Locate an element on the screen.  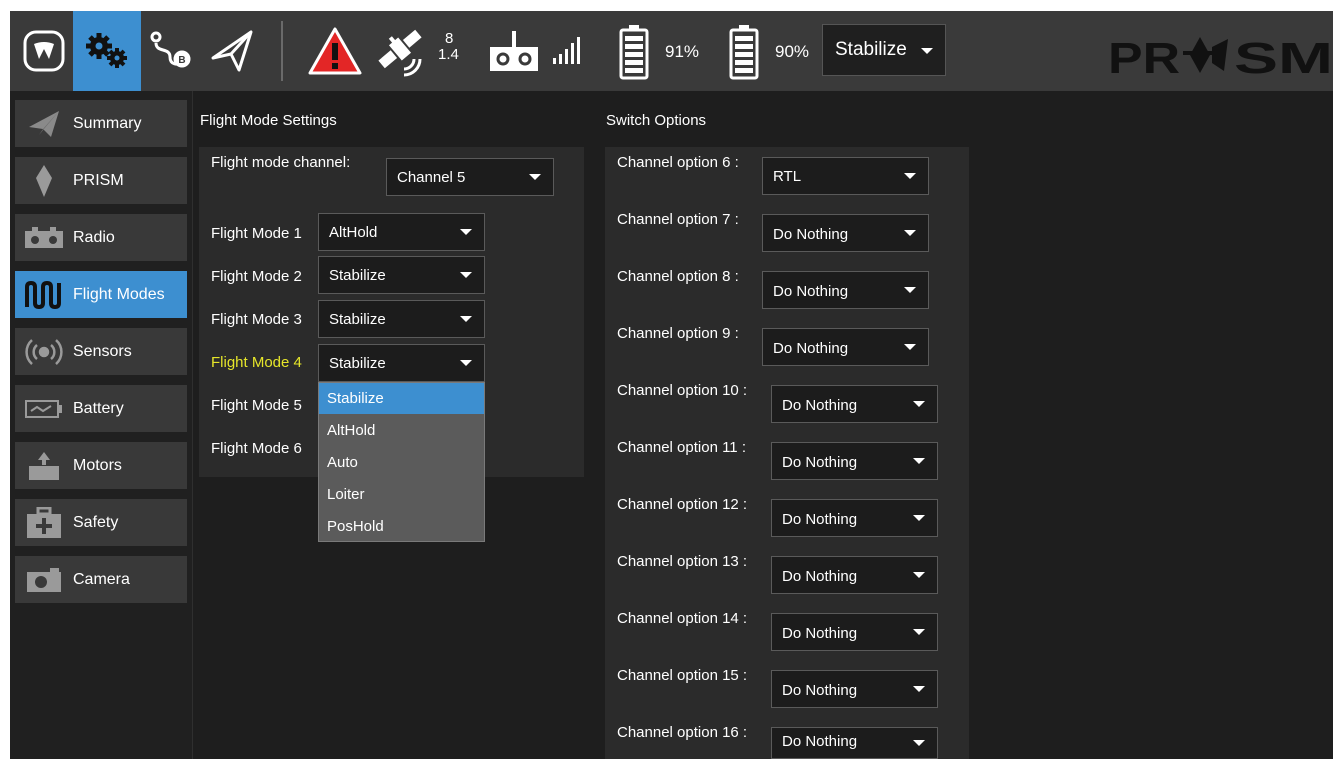
sidebar-item-label: Motors is located at coordinates (97, 465).